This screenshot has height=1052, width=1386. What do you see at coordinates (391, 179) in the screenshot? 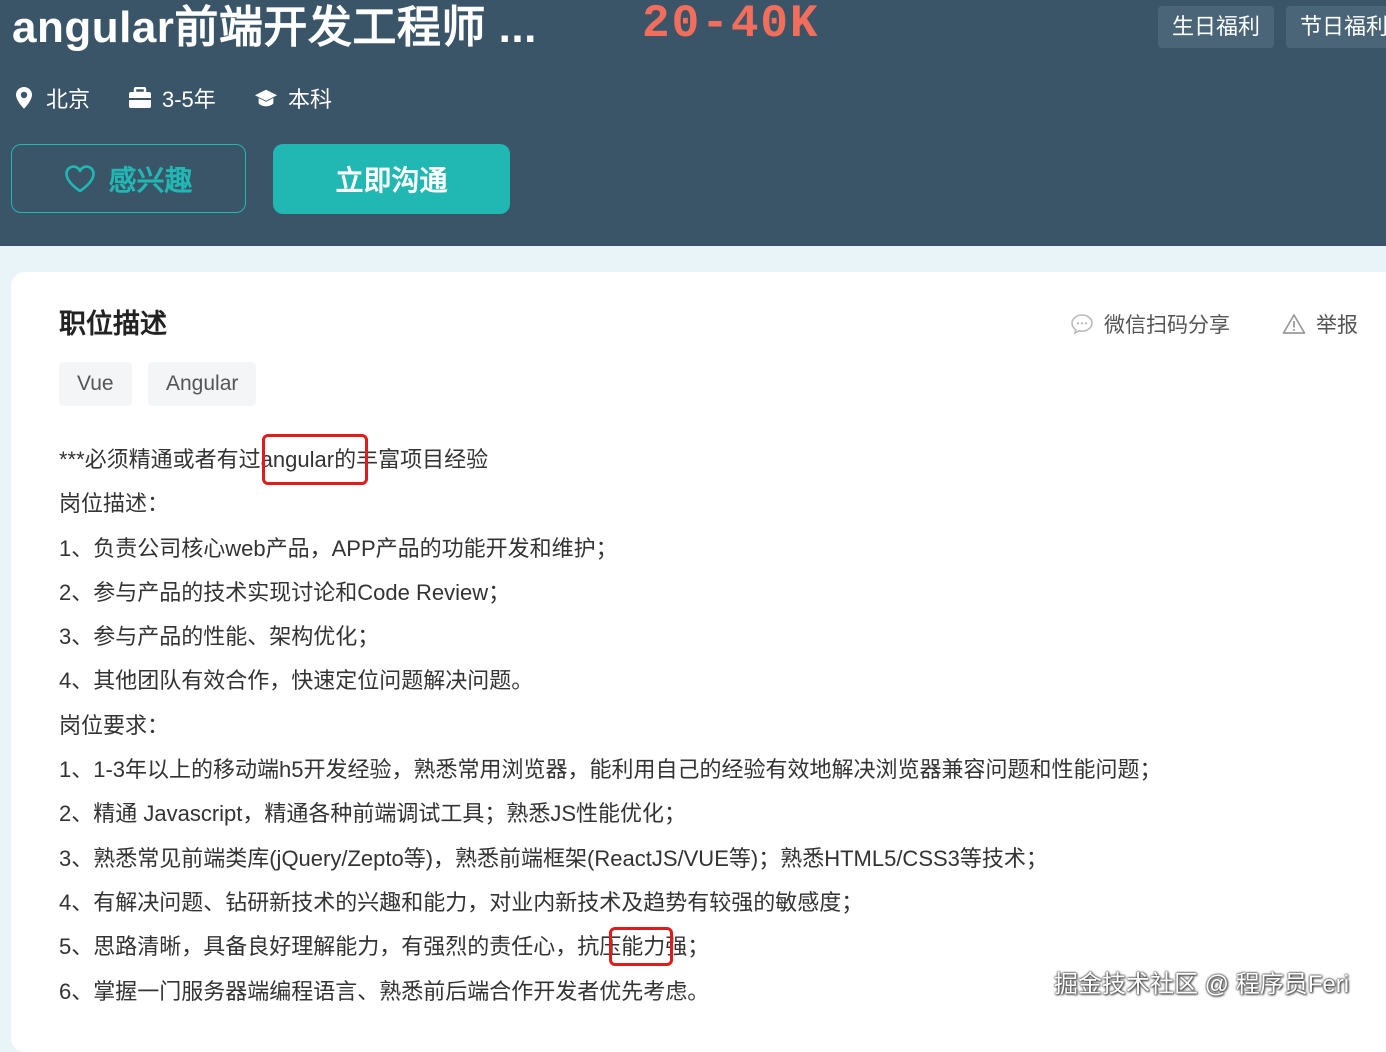
I see `chat-now-button: 立即沟通` at bounding box center [391, 179].